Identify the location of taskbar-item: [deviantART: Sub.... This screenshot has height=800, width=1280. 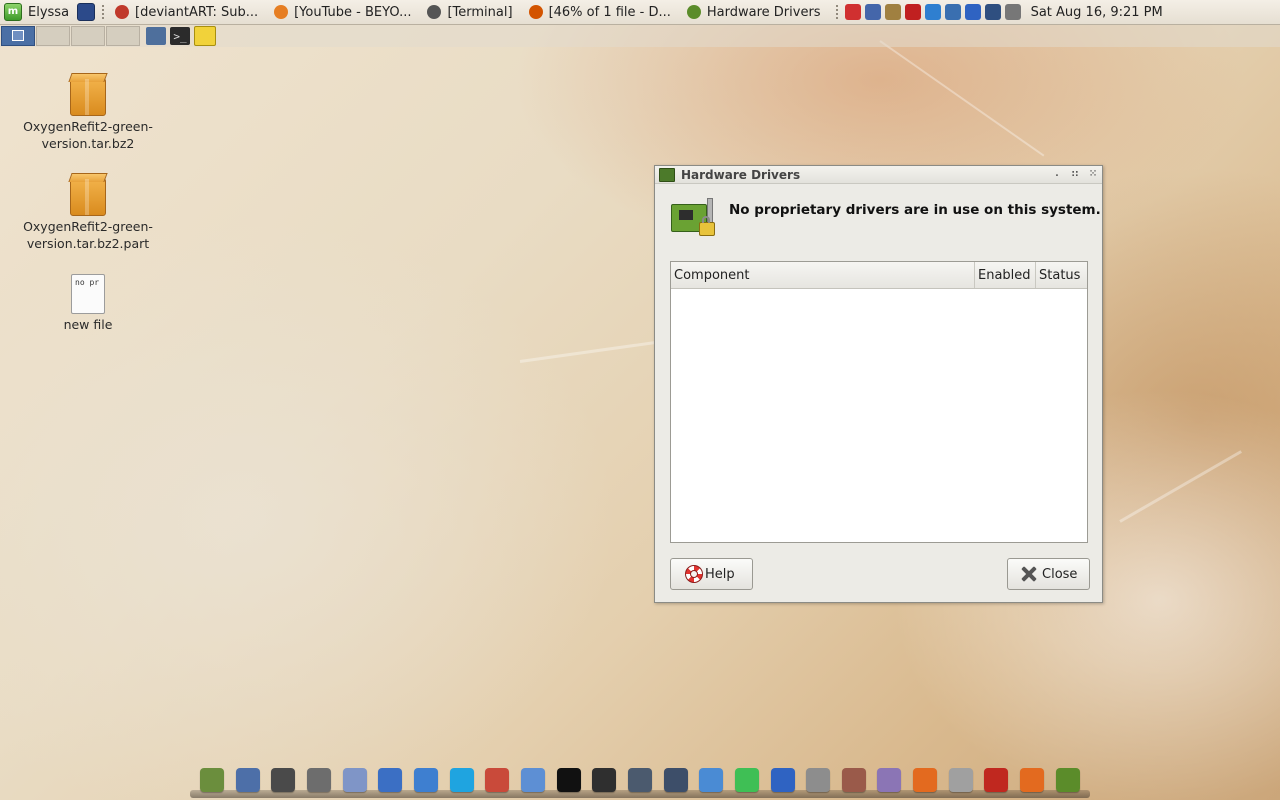
(186, 12).